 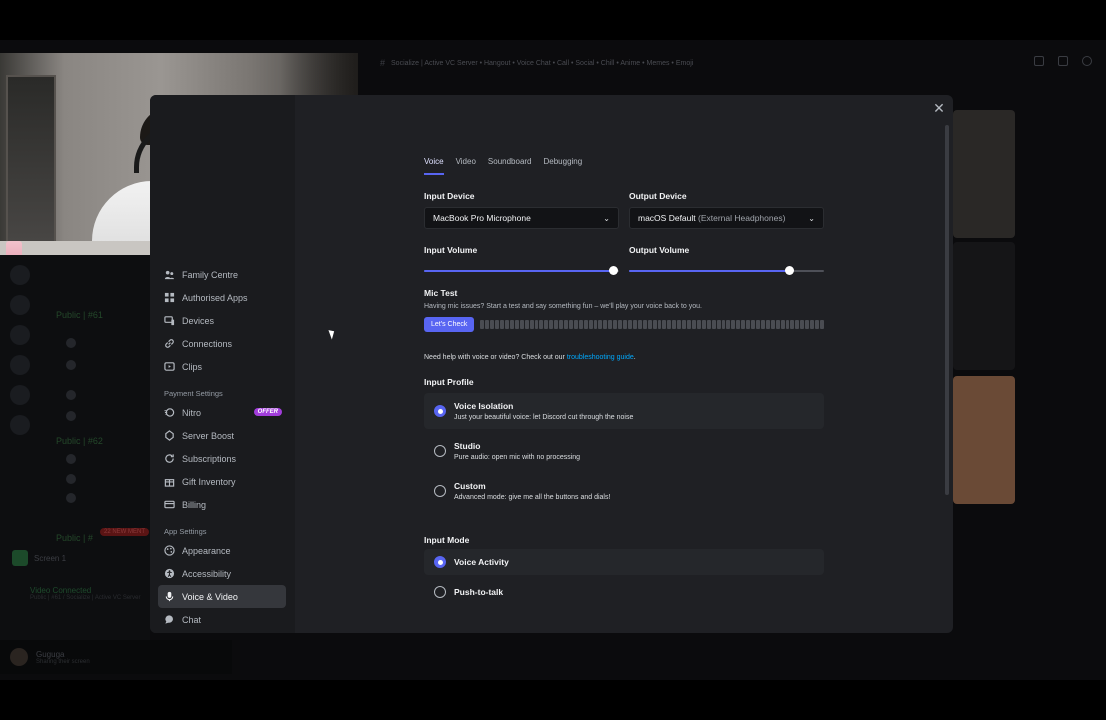 What do you see at coordinates (222, 573) in the screenshot?
I see `sidebar-item-accessibility: Accessibility` at bounding box center [222, 573].